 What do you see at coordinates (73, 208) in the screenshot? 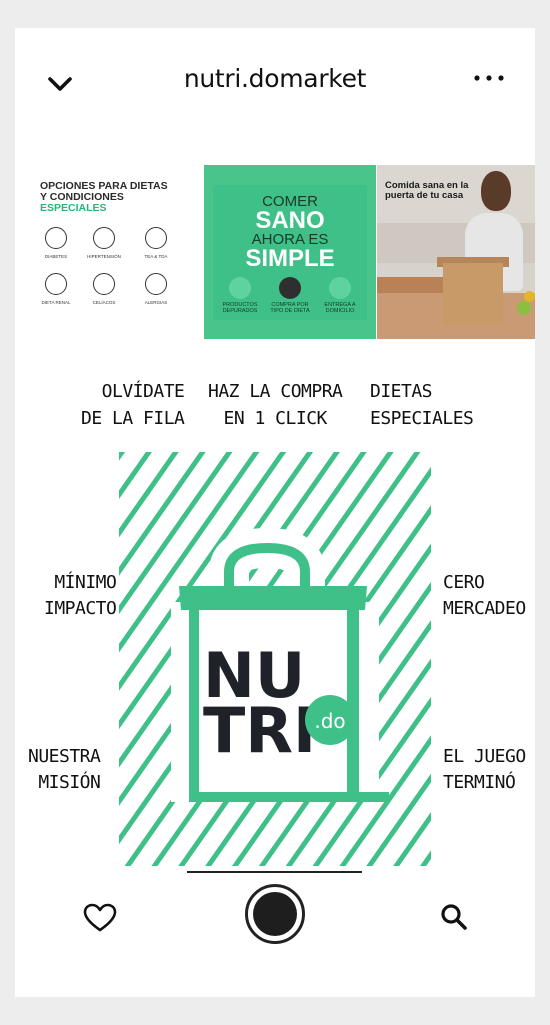
I see `diet-title-line3: ESPECIALES` at bounding box center [73, 208].